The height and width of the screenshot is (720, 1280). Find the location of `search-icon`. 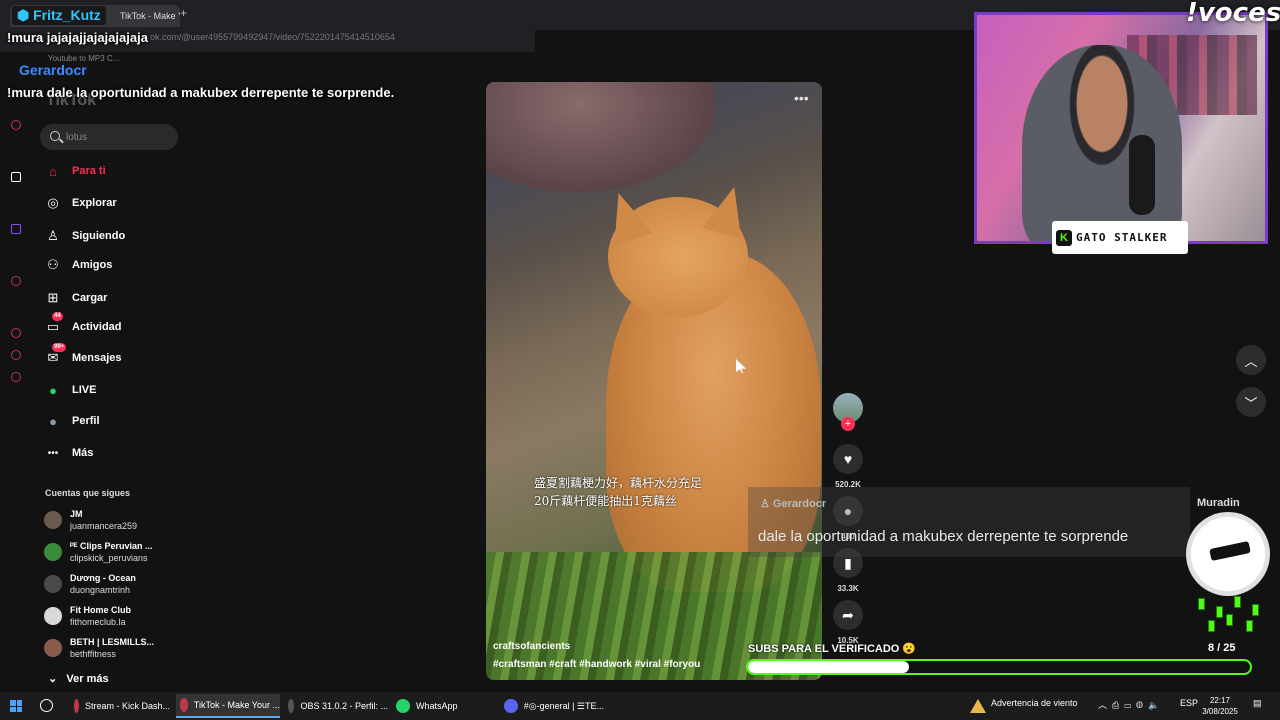

search-icon is located at coordinates (55, 136).